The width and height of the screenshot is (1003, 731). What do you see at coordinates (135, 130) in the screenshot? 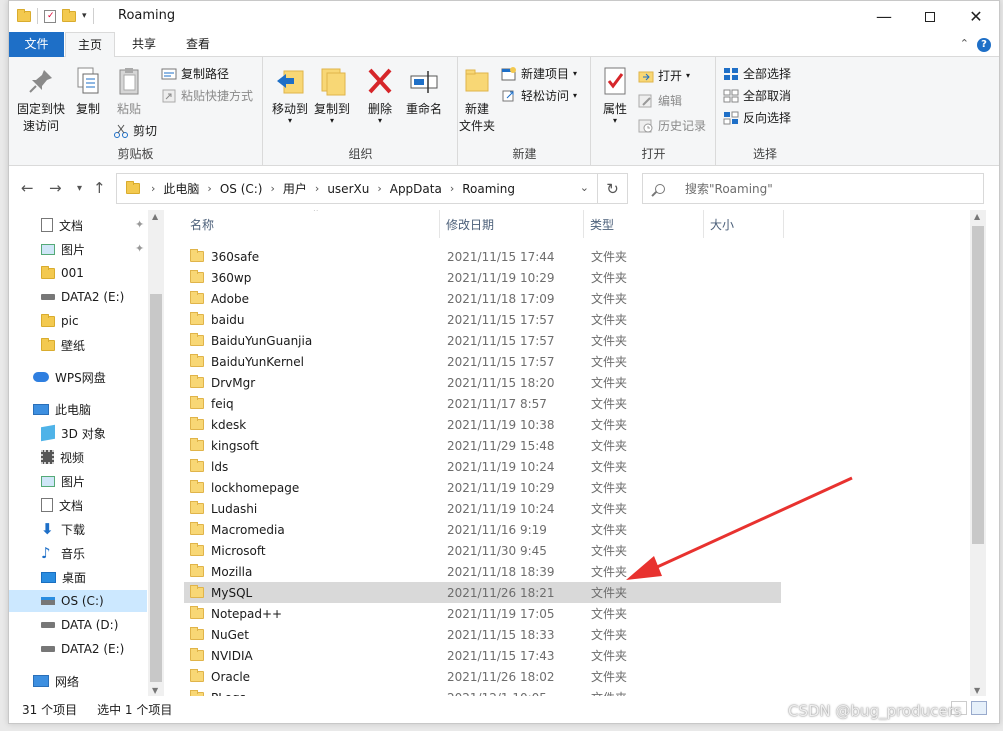
I see `cut-button: 剪切` at bounding box center [135, 130].